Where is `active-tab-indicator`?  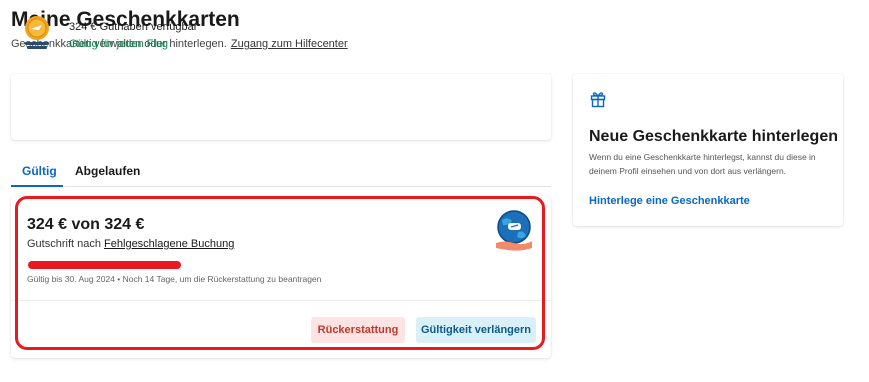
active-tab-indicator is located at coordinates (37, 186).